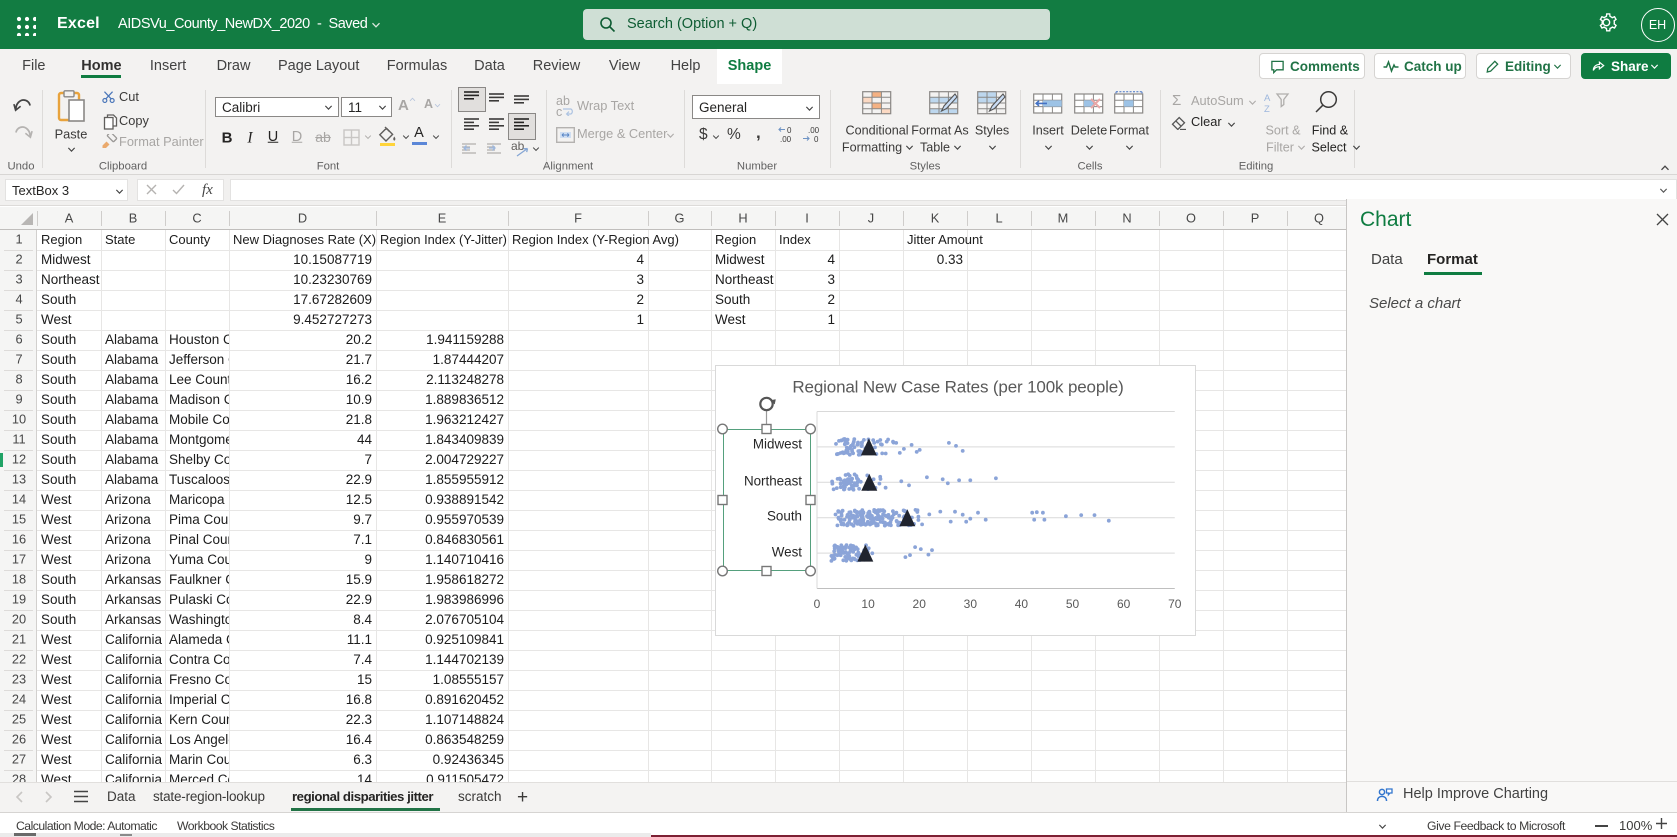  Describe the element at coordinates (1267, 98) in the screenshot. I see `svg-text: A` at that location.